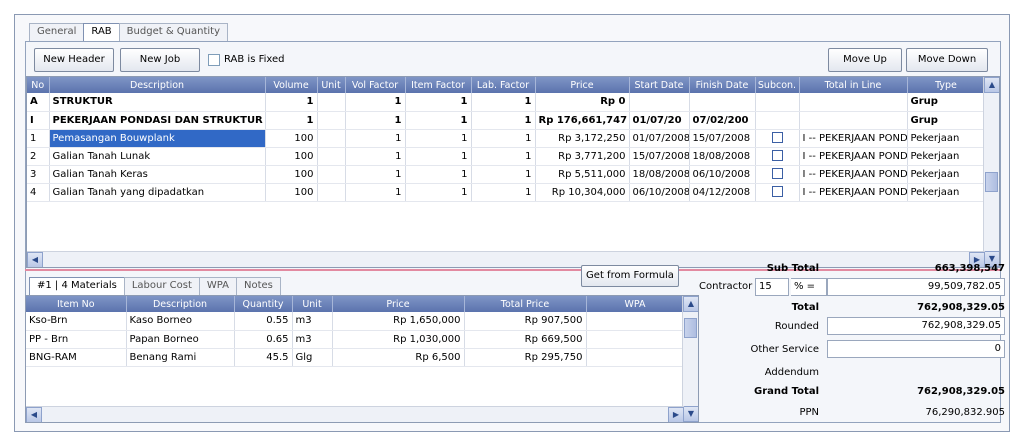 The image size is (1024, 446). Describe the element at coordinates (157, 192) in the screenshot. I see `table-cell-desc: Galian Tanah yang dipadatkan` at that location.